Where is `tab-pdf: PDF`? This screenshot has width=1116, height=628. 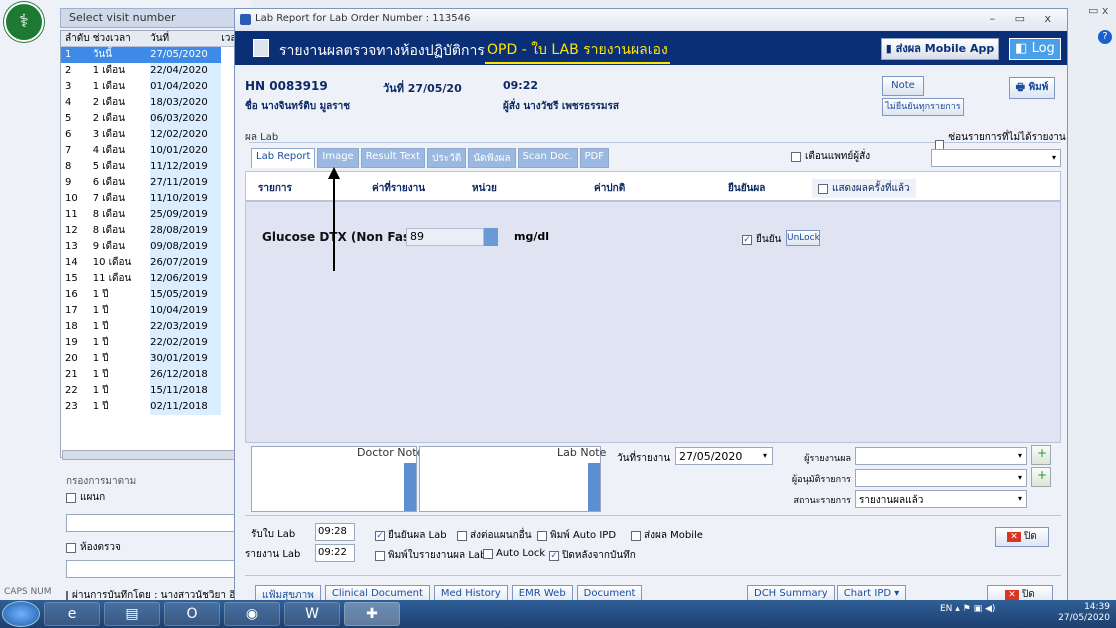
tab-pdf: PDF is located at coordinates (594, 158).